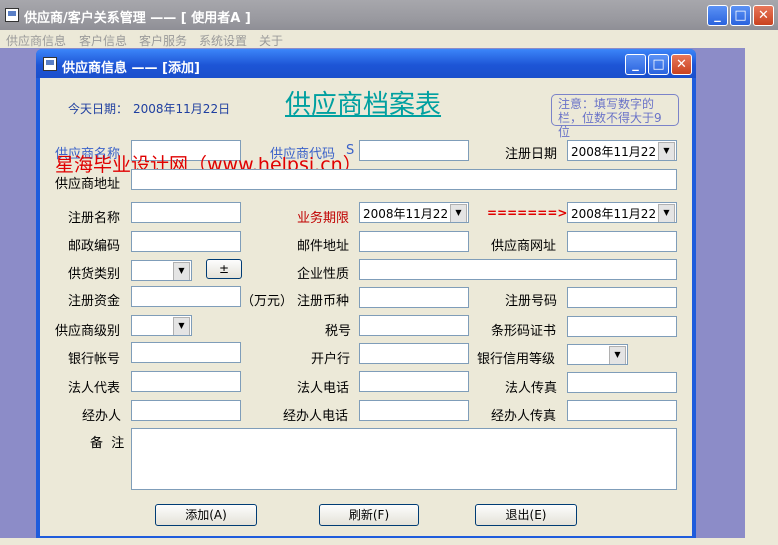 This screenshot has height=545, width=778. Describe the element at coordinates (223, 40) in the screenshot. I see `menu-system-settings: 系统设置` at that location.